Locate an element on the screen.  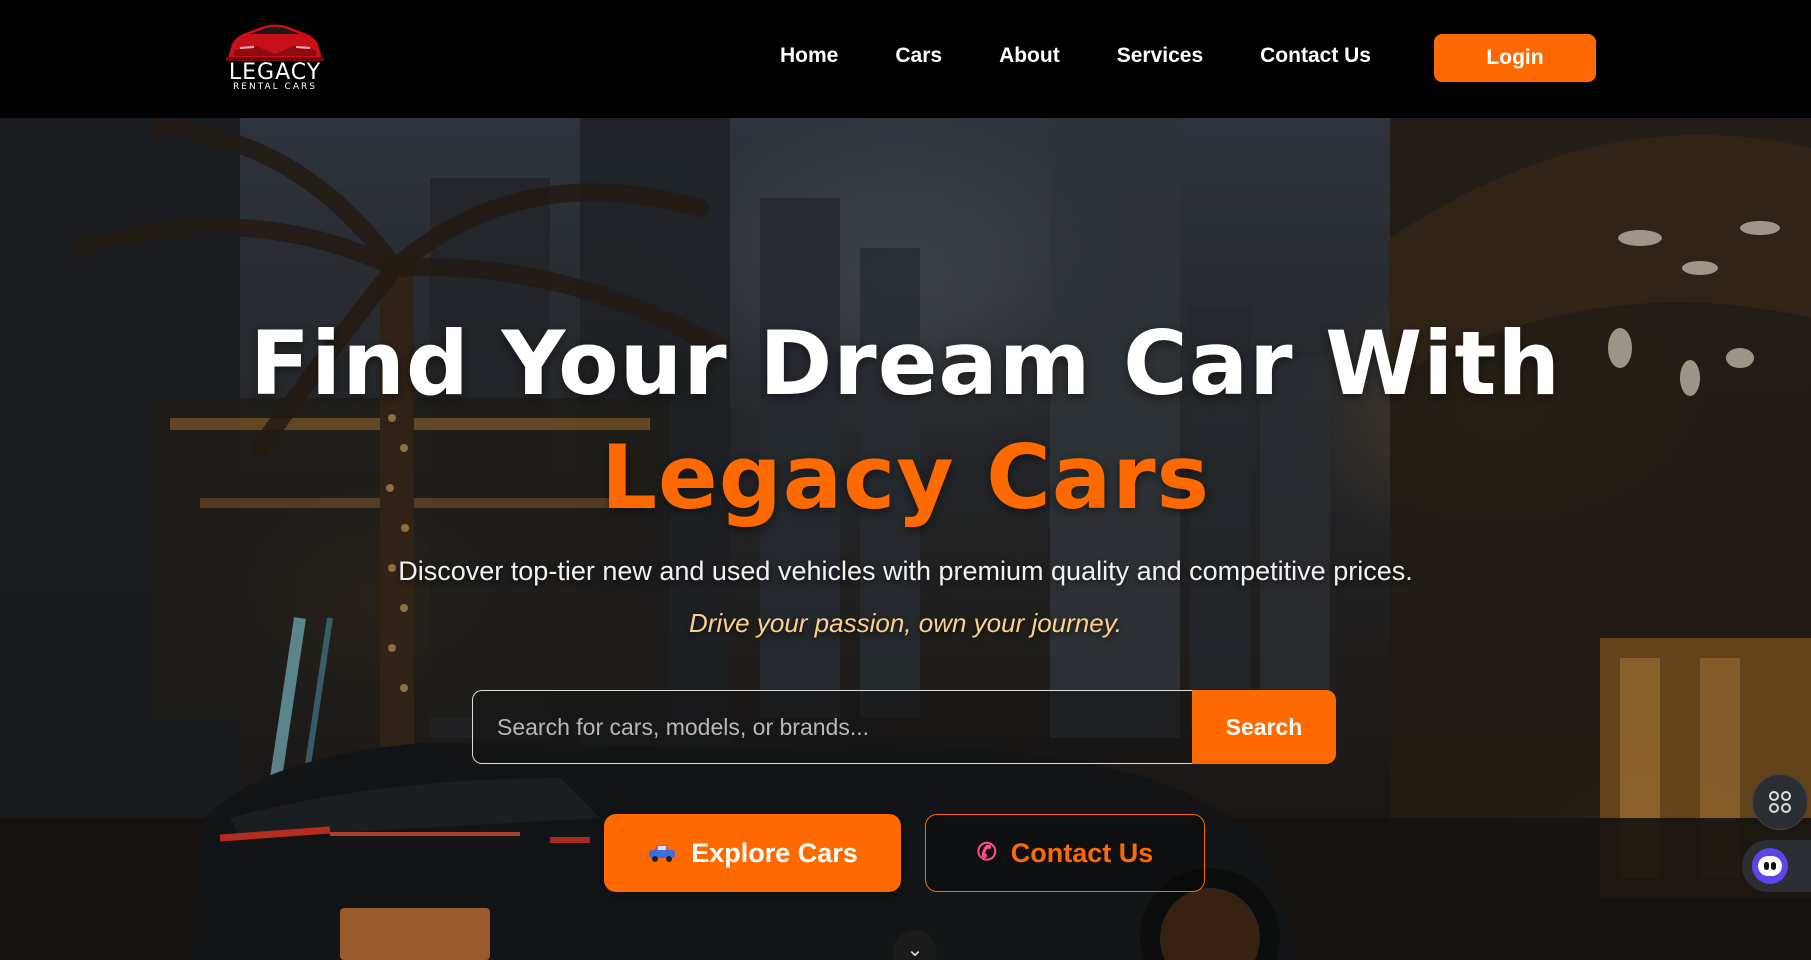
brand-subname: RENTAL CARS is located at coordinates (275, 87).